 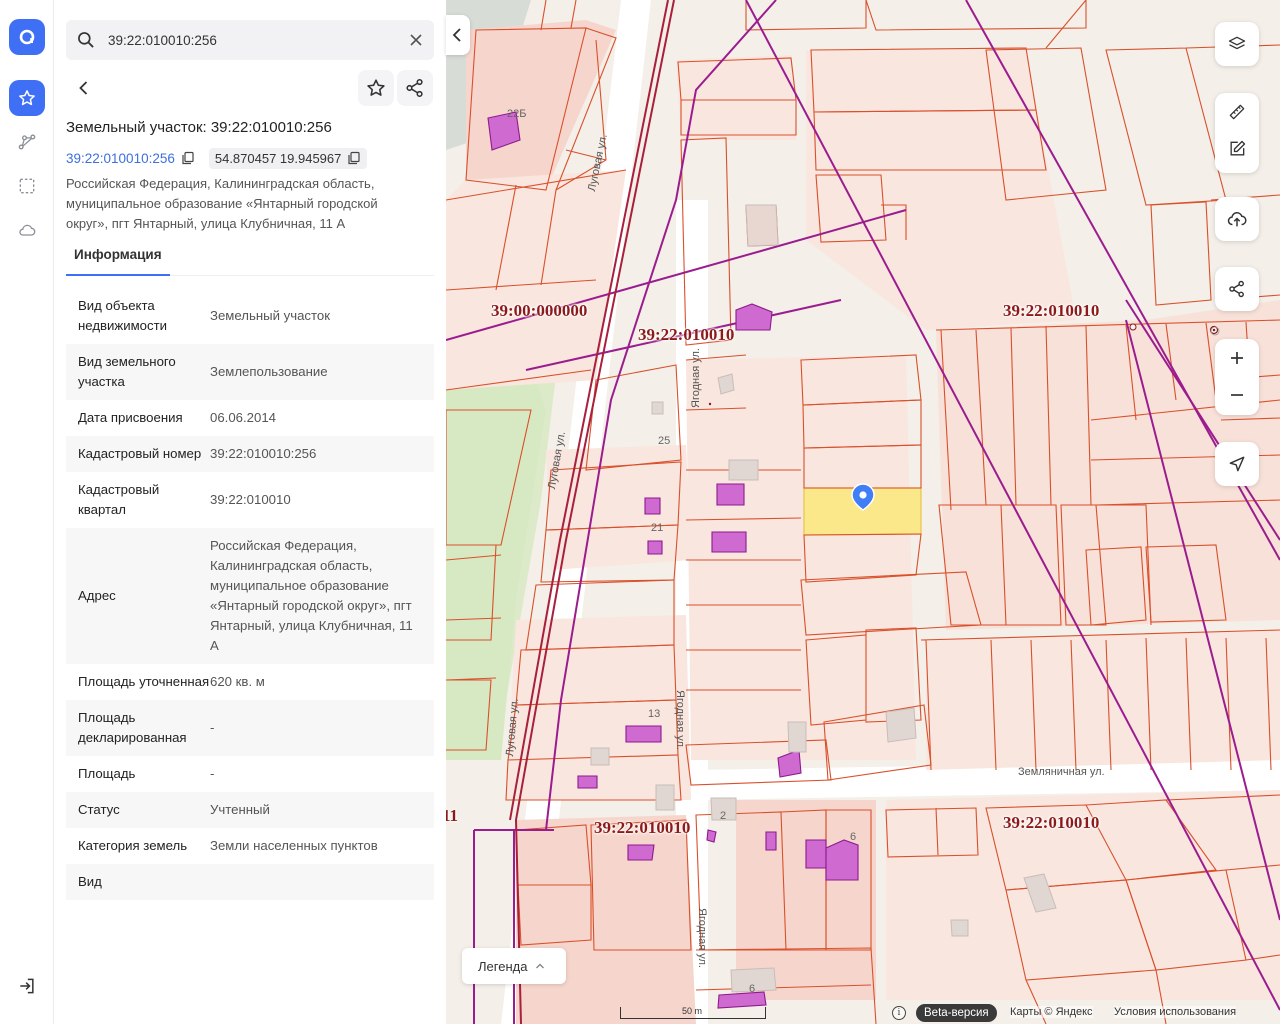 What do you see at coordinates (119, 499) in the screenshot?
I see `info-key: Кадастровый квартал` at bounding box center [119, 499].